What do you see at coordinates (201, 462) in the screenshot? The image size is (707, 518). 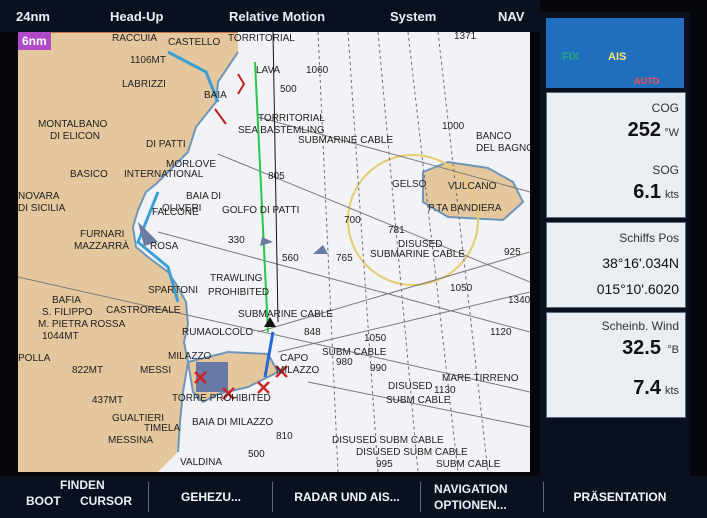 I see `chart-label: VALDINA` at bounding box center [201, 462].